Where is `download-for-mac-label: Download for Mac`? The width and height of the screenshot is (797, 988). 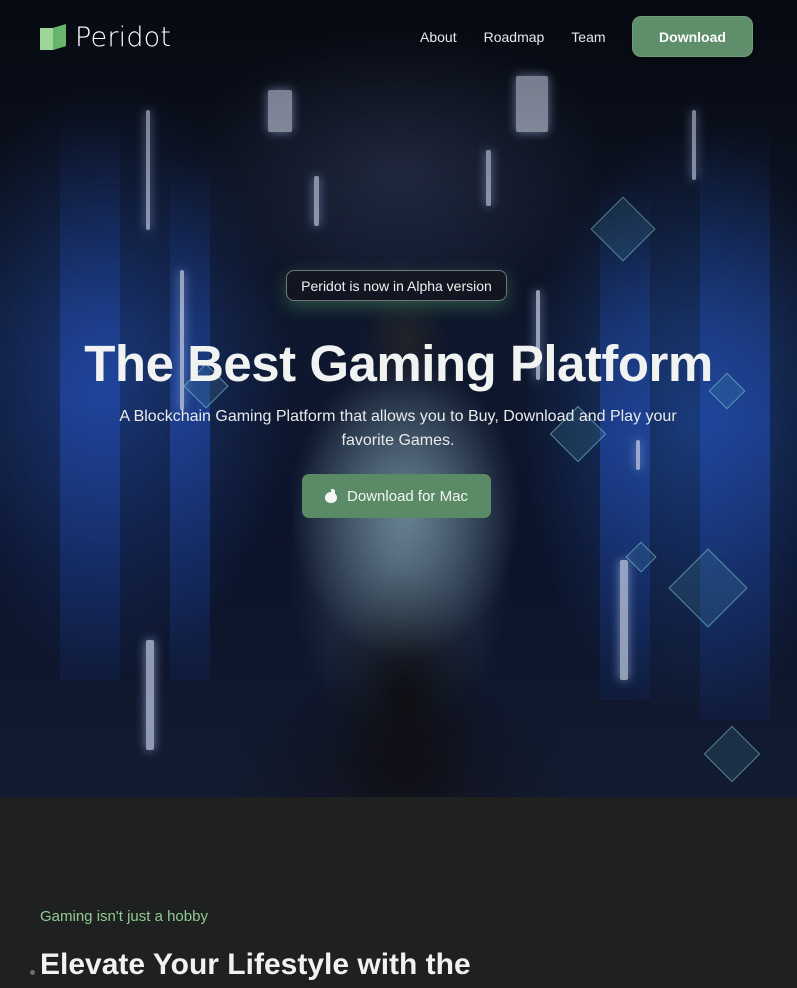 download-for-mac-label: Download for Mac is located at coordinates (407, 496).